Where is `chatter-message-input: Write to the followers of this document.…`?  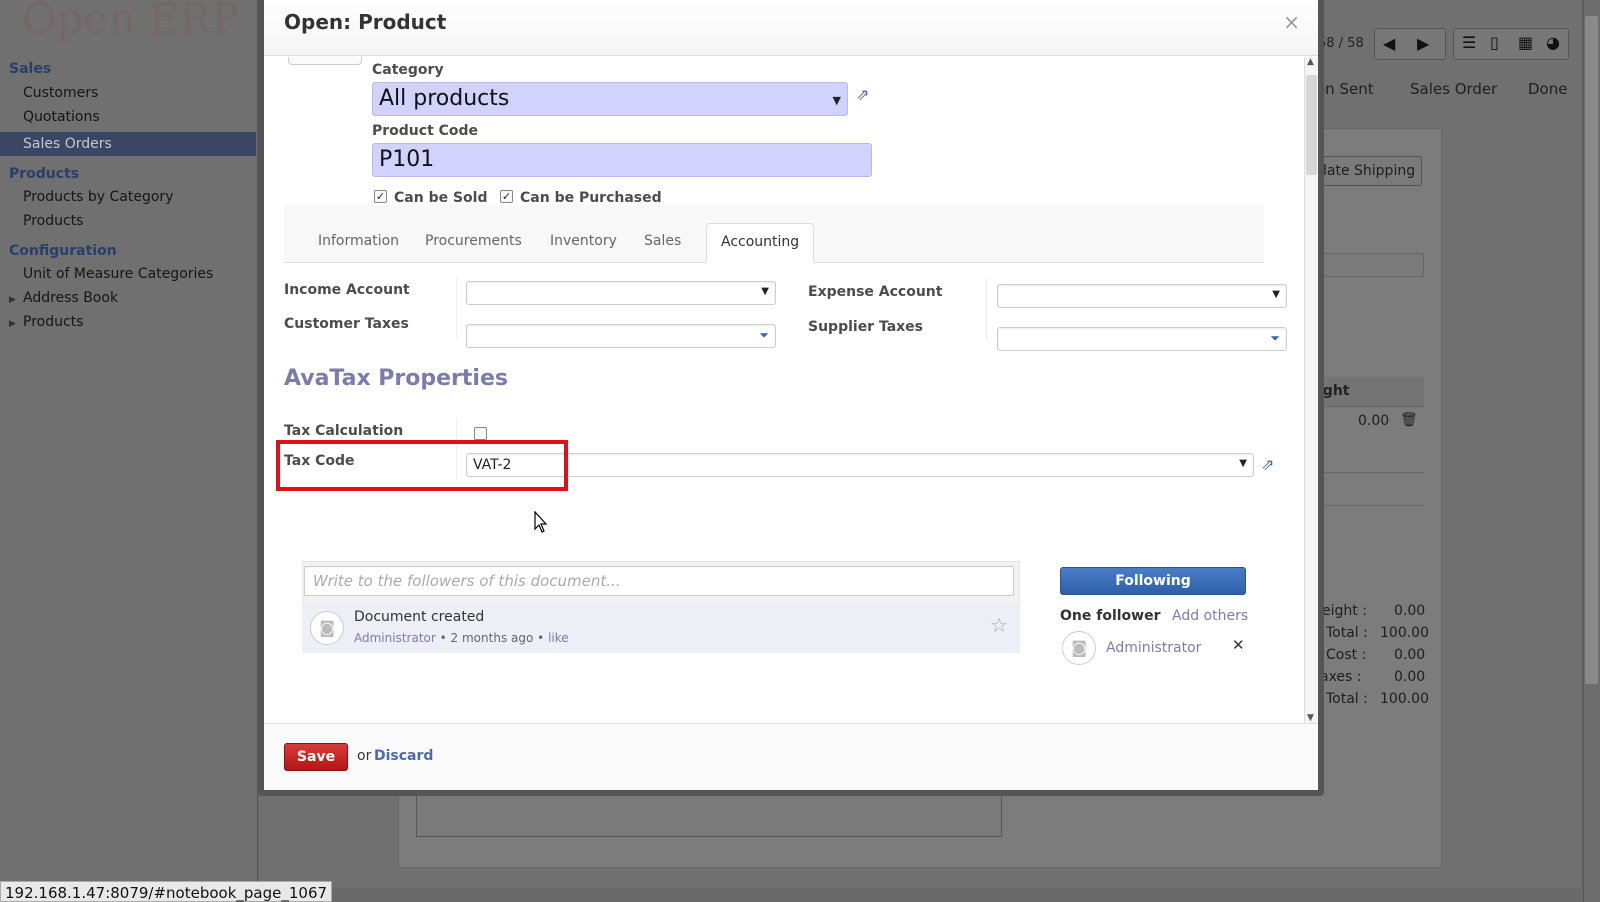
chatter-message-input: Write to the followers of this document.… is located at coordinates (659, 581).